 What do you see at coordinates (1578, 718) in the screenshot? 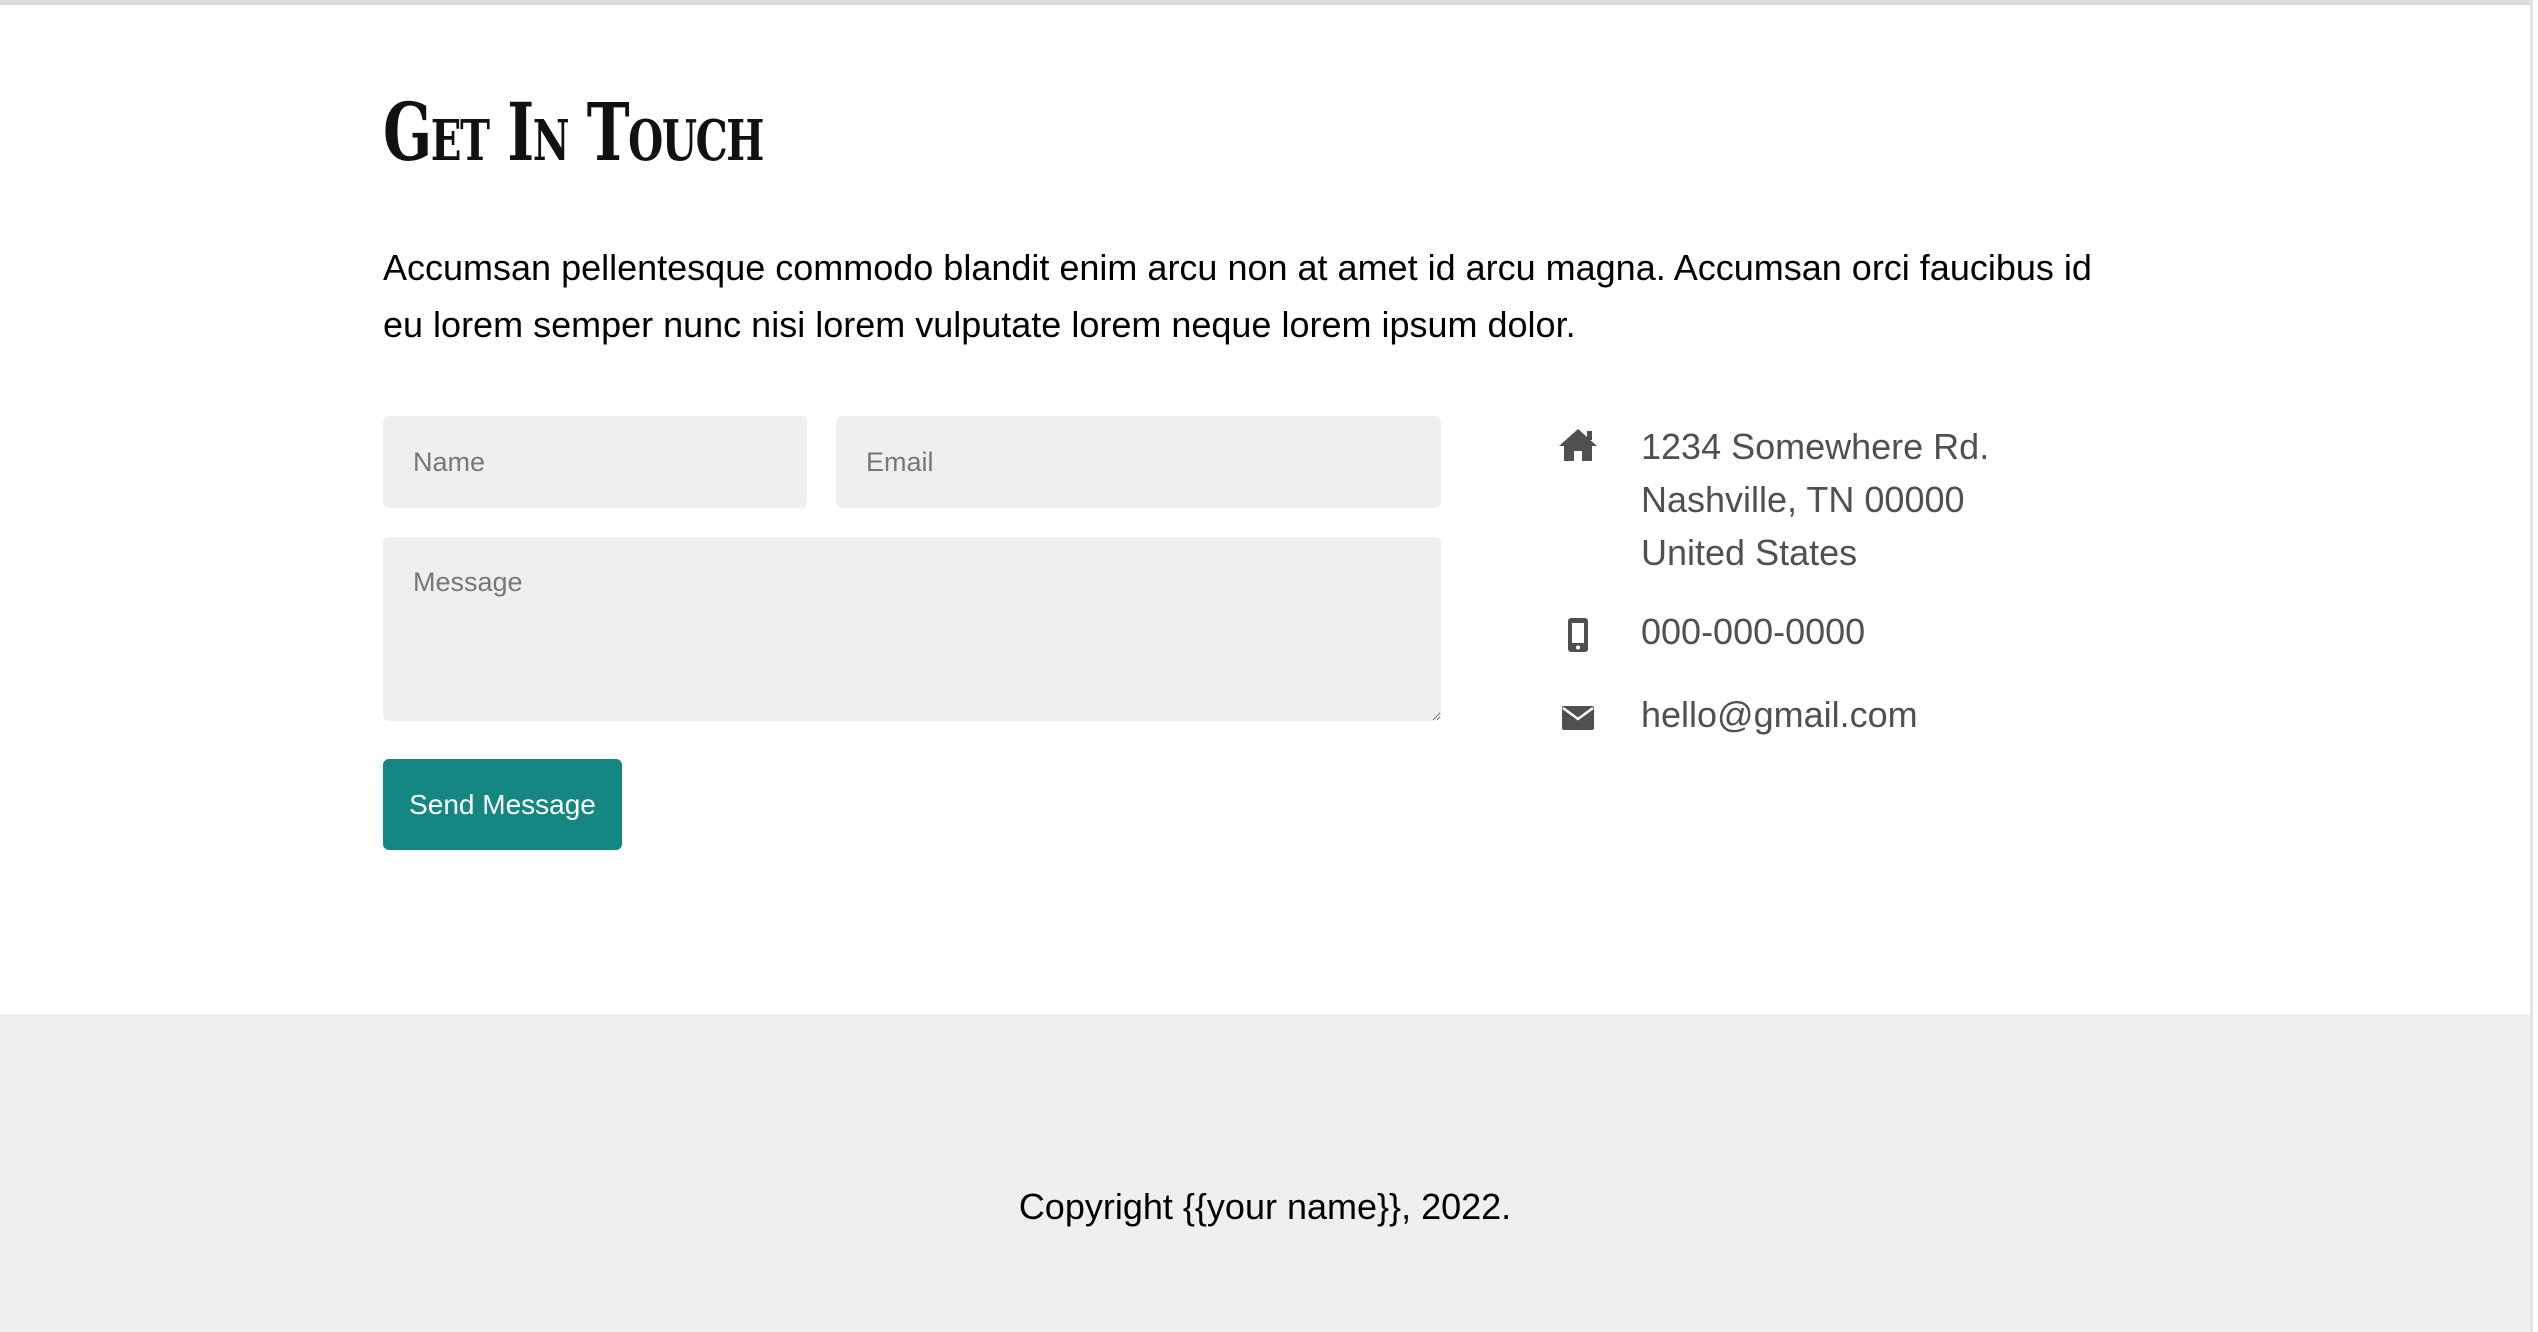
I see `envelope-icon` at bounding box center [1578, 718].